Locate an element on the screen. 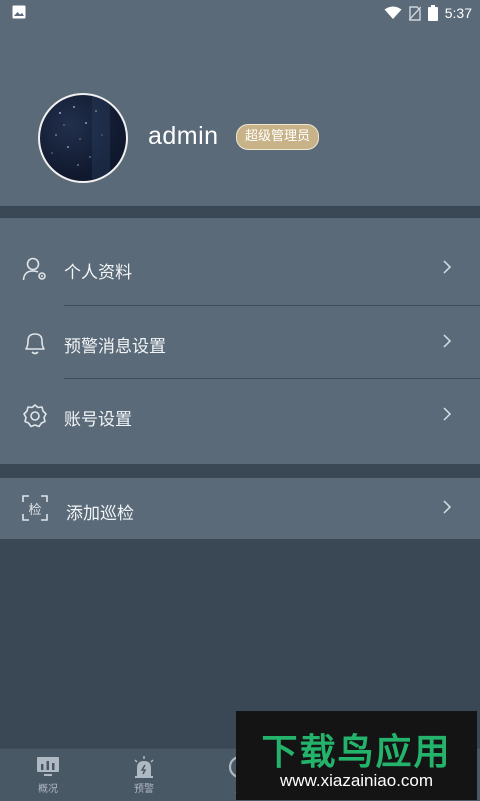  menu-item-label: 账号设置 is located at coordinates (98, 420).